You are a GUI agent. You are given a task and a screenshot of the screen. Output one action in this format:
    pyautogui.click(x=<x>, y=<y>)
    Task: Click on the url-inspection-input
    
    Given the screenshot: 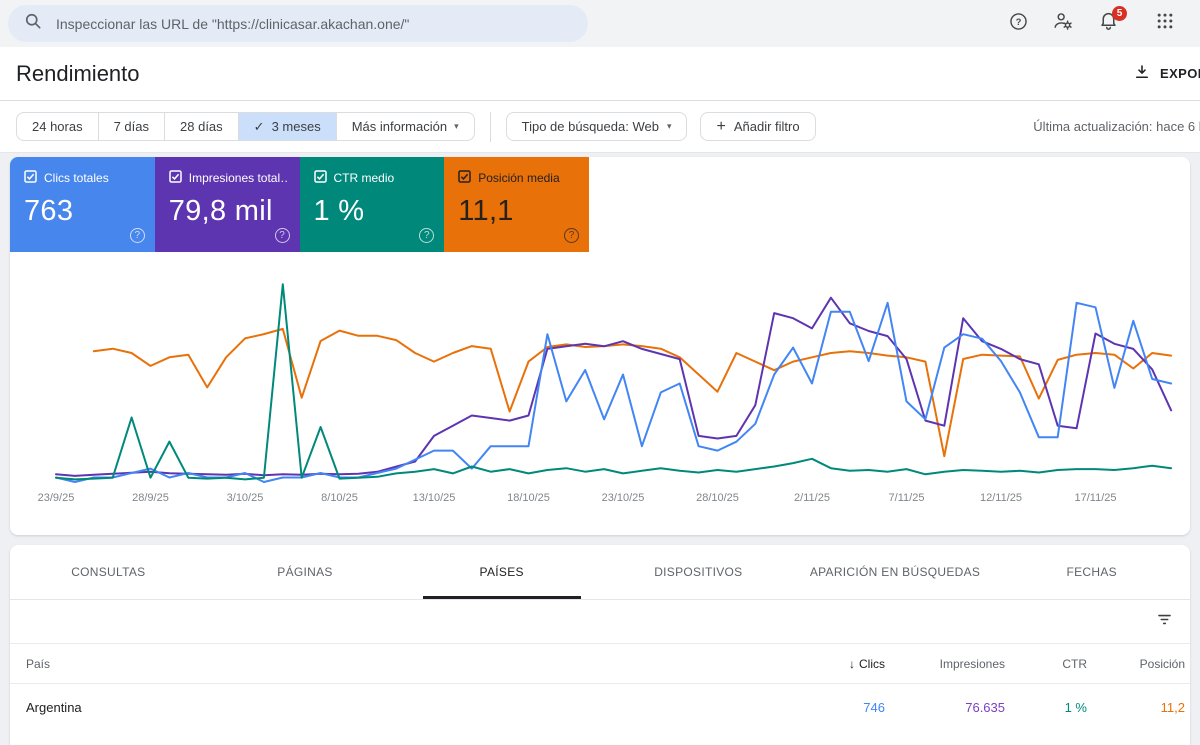 What is the action you would take?
    pyautogui.click(x=313, y=23)
    